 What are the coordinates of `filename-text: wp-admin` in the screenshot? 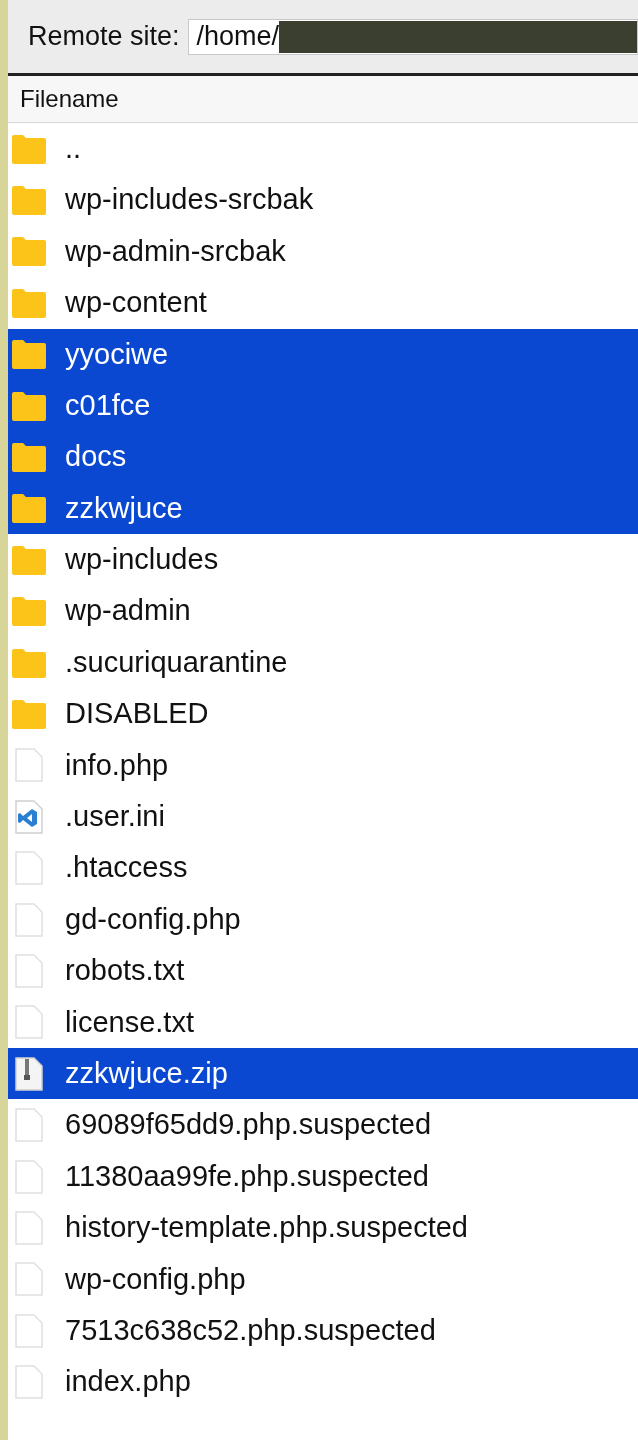 It's located at (128, 611).